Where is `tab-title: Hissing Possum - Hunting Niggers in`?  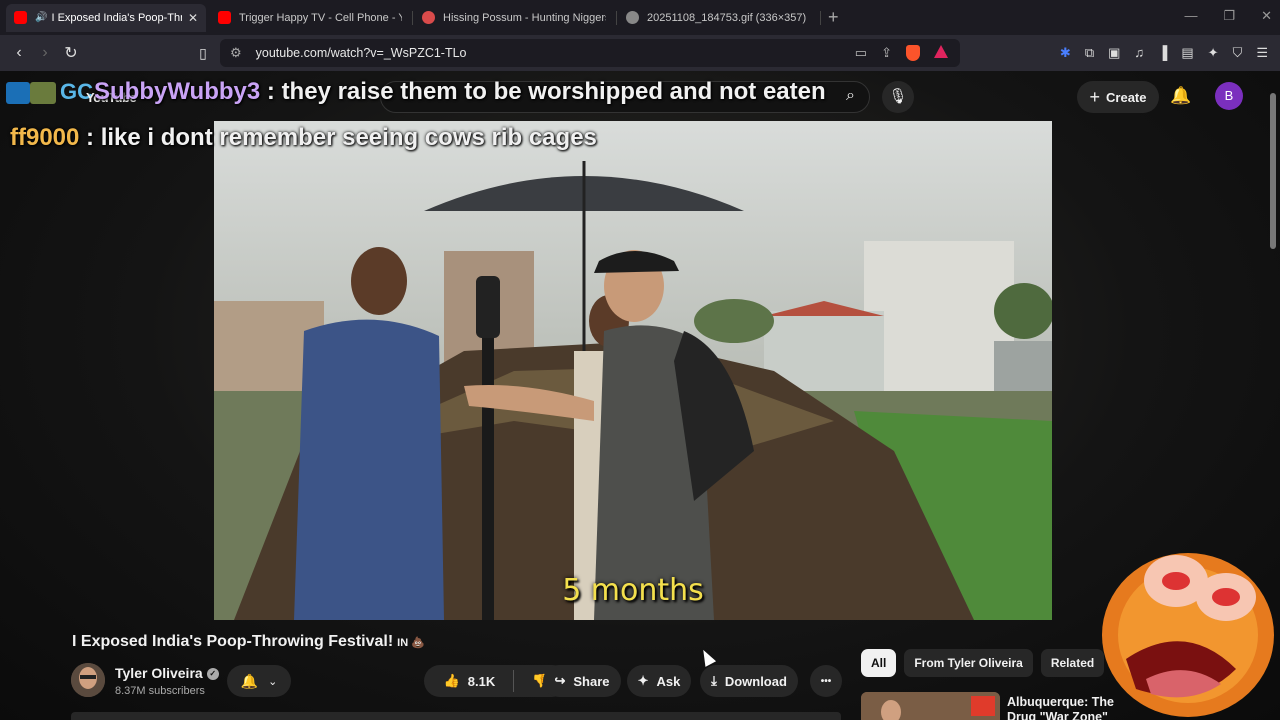 tab-title: Hissing Possum - Hunting Niggers in is located at coordinates (524, 17).